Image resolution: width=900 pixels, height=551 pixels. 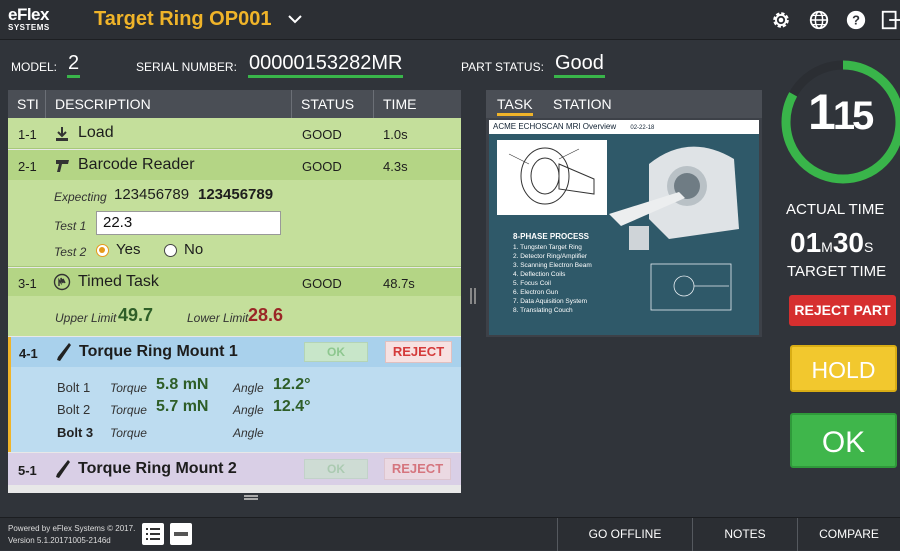 I want to click on timer-value: 115, so click(x=841, y=114).